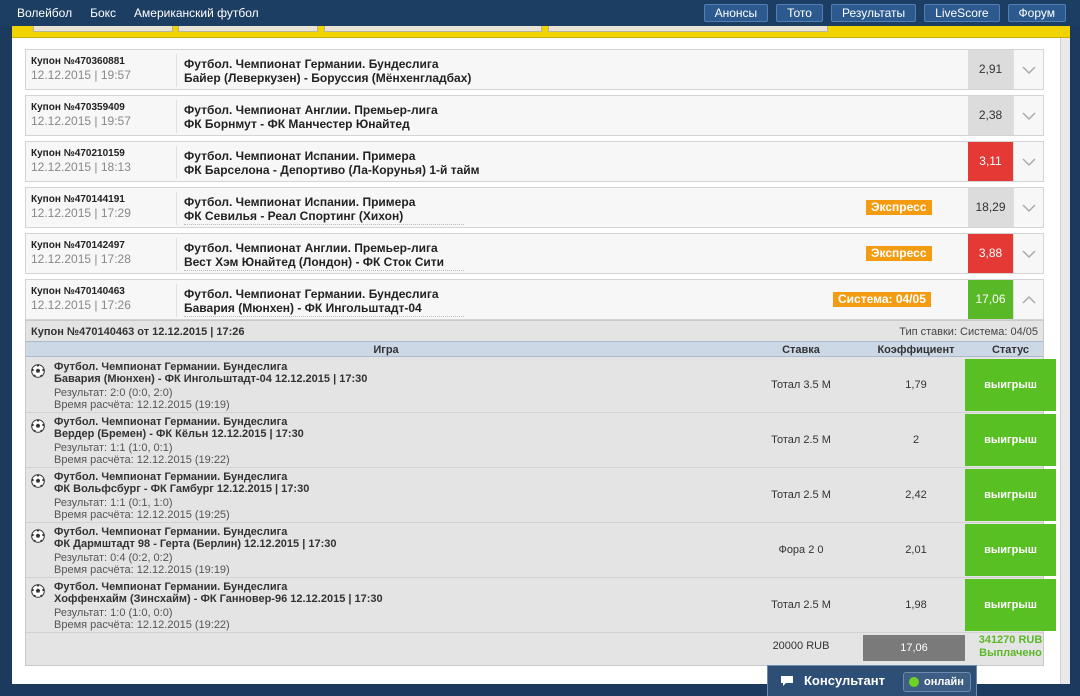 Image resolution: width=1080 pixels, height=696 pixels. What do you see at coordinates (103, 13) in the screenshot?
I see `nav-boxing: Бокс` at bounding box center [103, 13].